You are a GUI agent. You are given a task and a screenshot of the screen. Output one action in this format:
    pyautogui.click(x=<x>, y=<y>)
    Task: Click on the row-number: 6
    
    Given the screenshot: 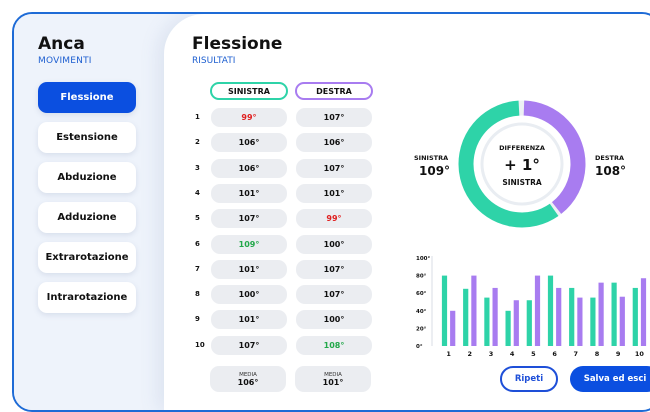 What is the action you would take?
    pyautogui.click(x=197, y=243)
    